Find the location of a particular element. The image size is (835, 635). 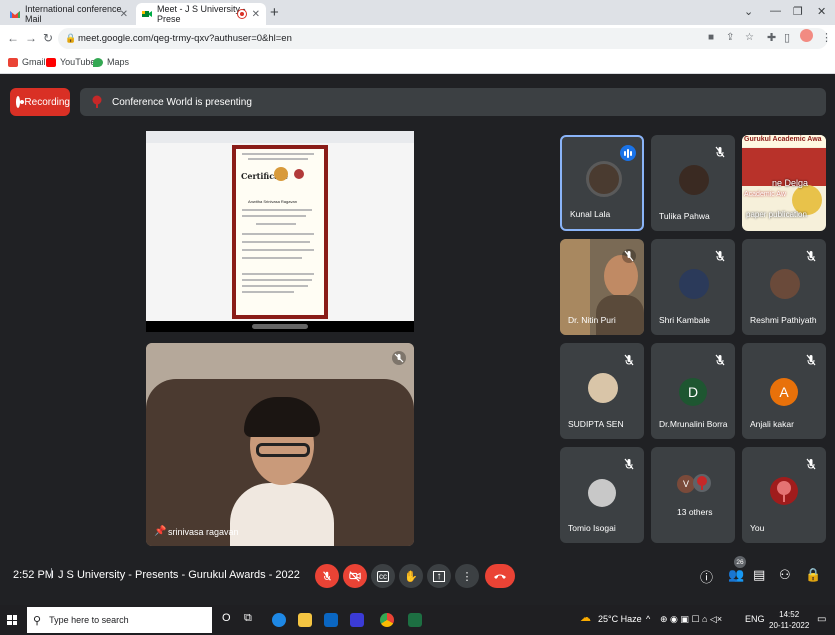

edge-icon is located at coordinates (279, 620).